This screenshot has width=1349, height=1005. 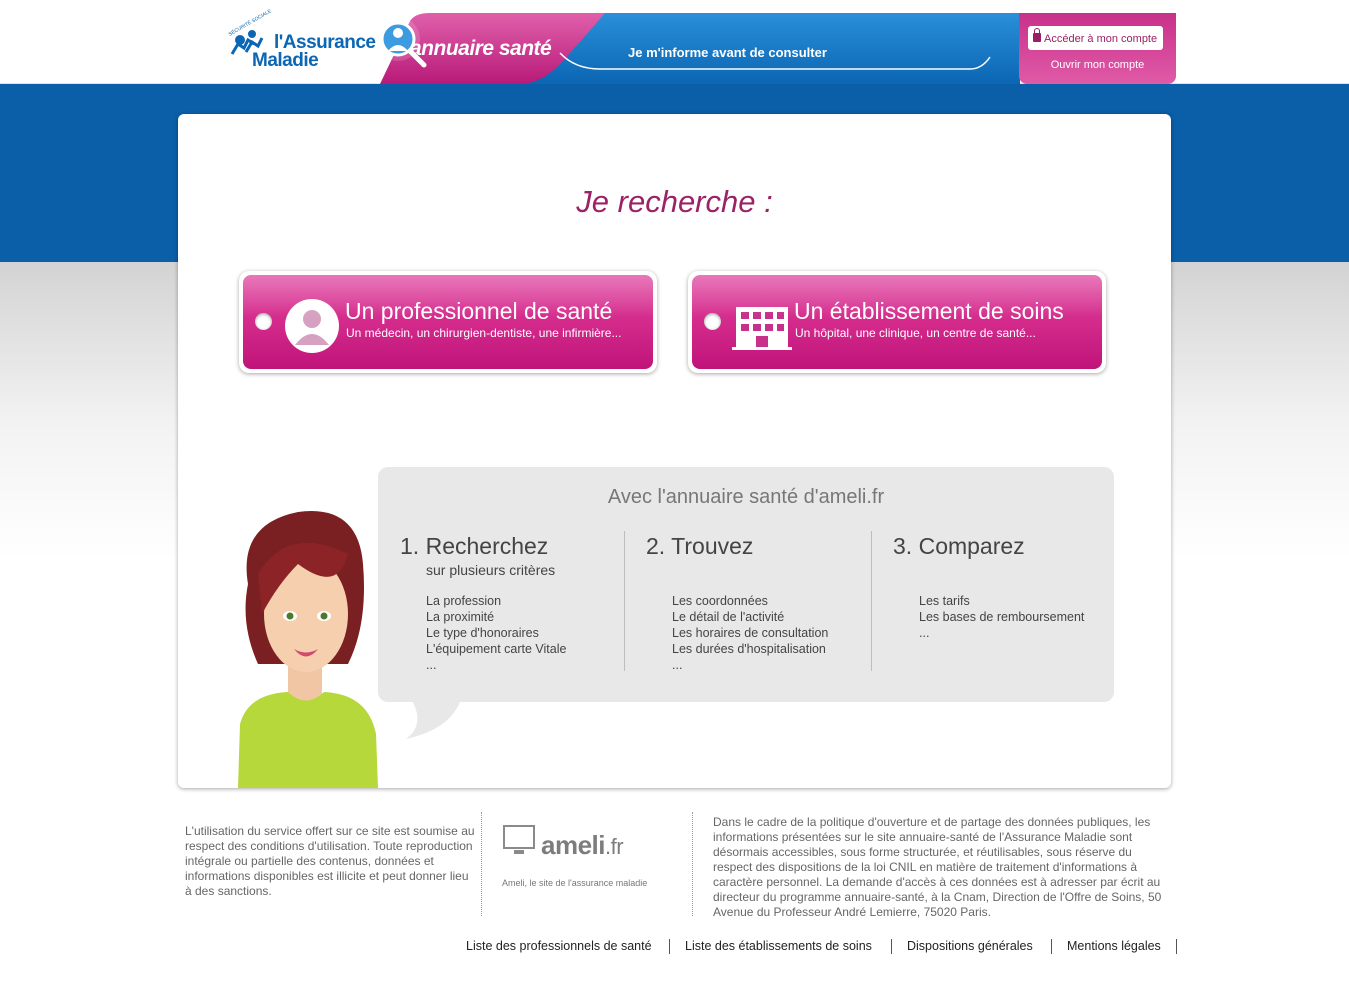 I want to click on link-legal-notices: Mentions légales, so click(x=1114, y=946).